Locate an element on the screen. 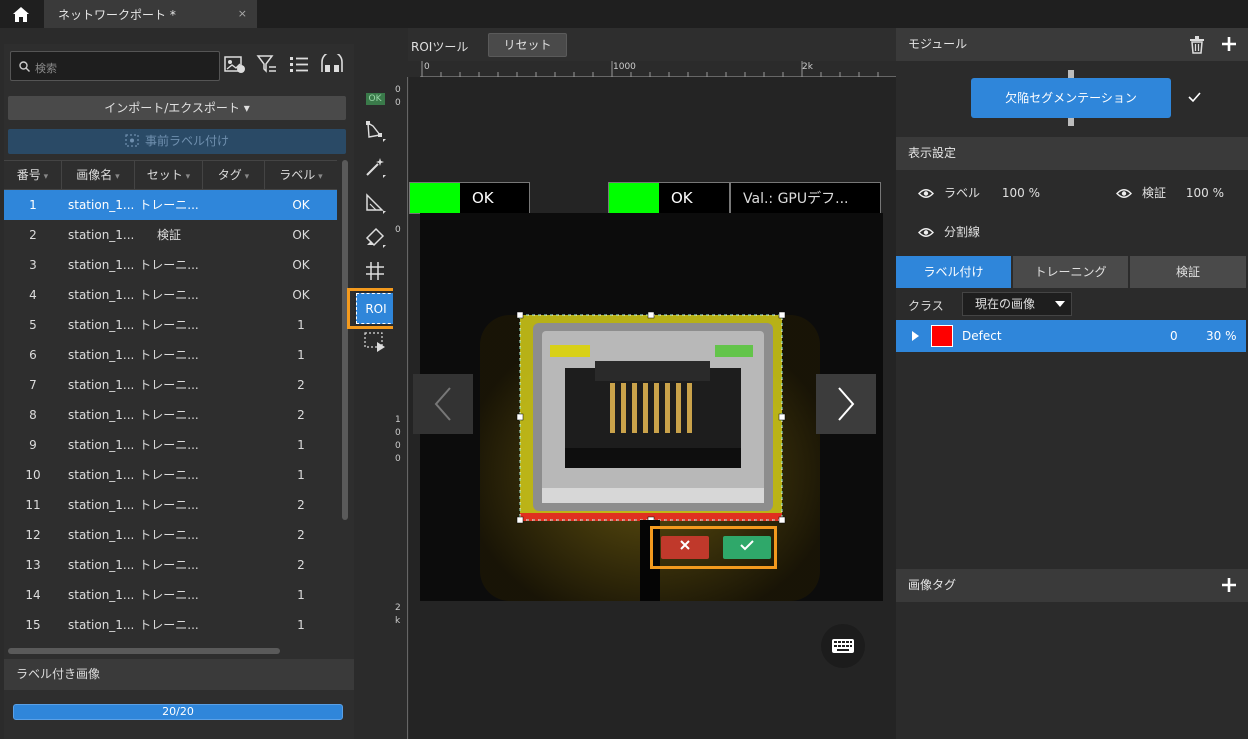  row-label: 2 is located at coordinates (301, 385).